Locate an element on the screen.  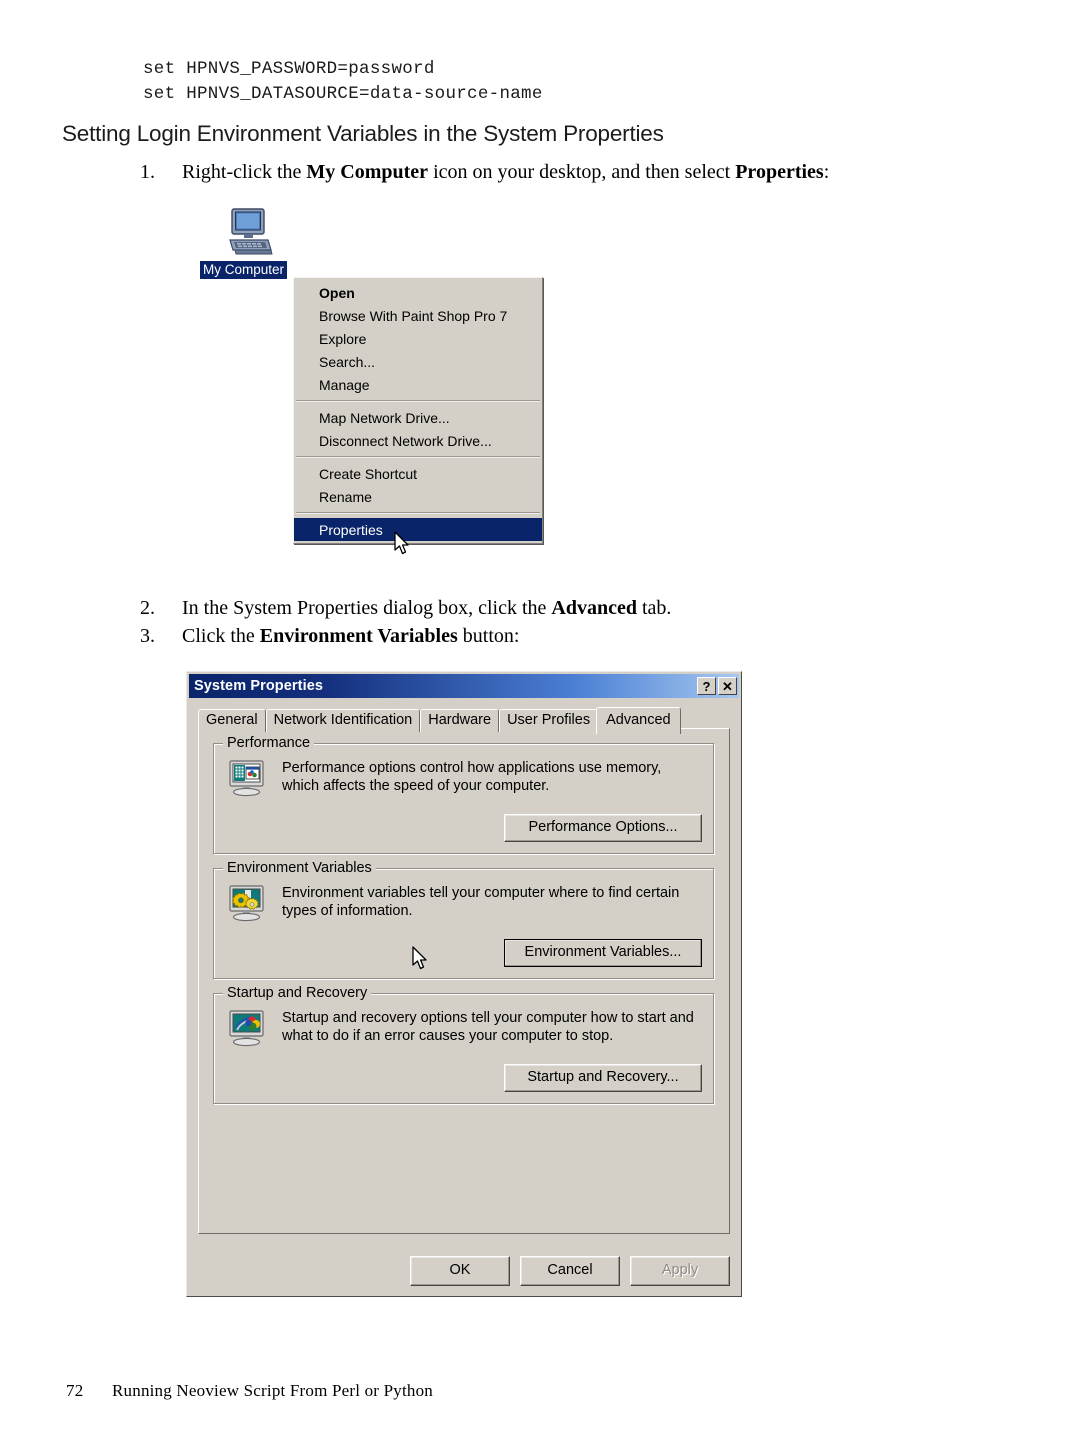
my-computer-label: My Computer is located at coordinates (244, 270).